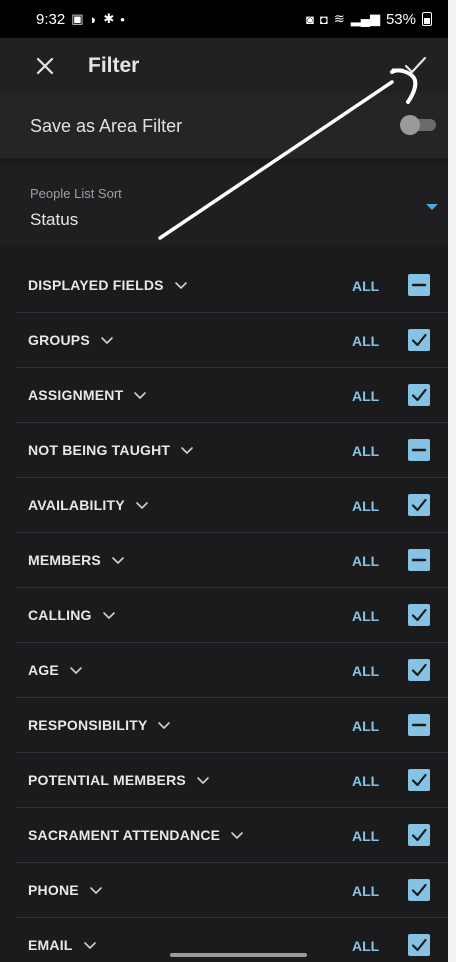 This screenshot has width=456, height=962. What do you see at coordinates (232, 285) in the screenshot?
I see `filter-row: DISPLAYED FIELDS ALL` at bounding box center [232, 285].